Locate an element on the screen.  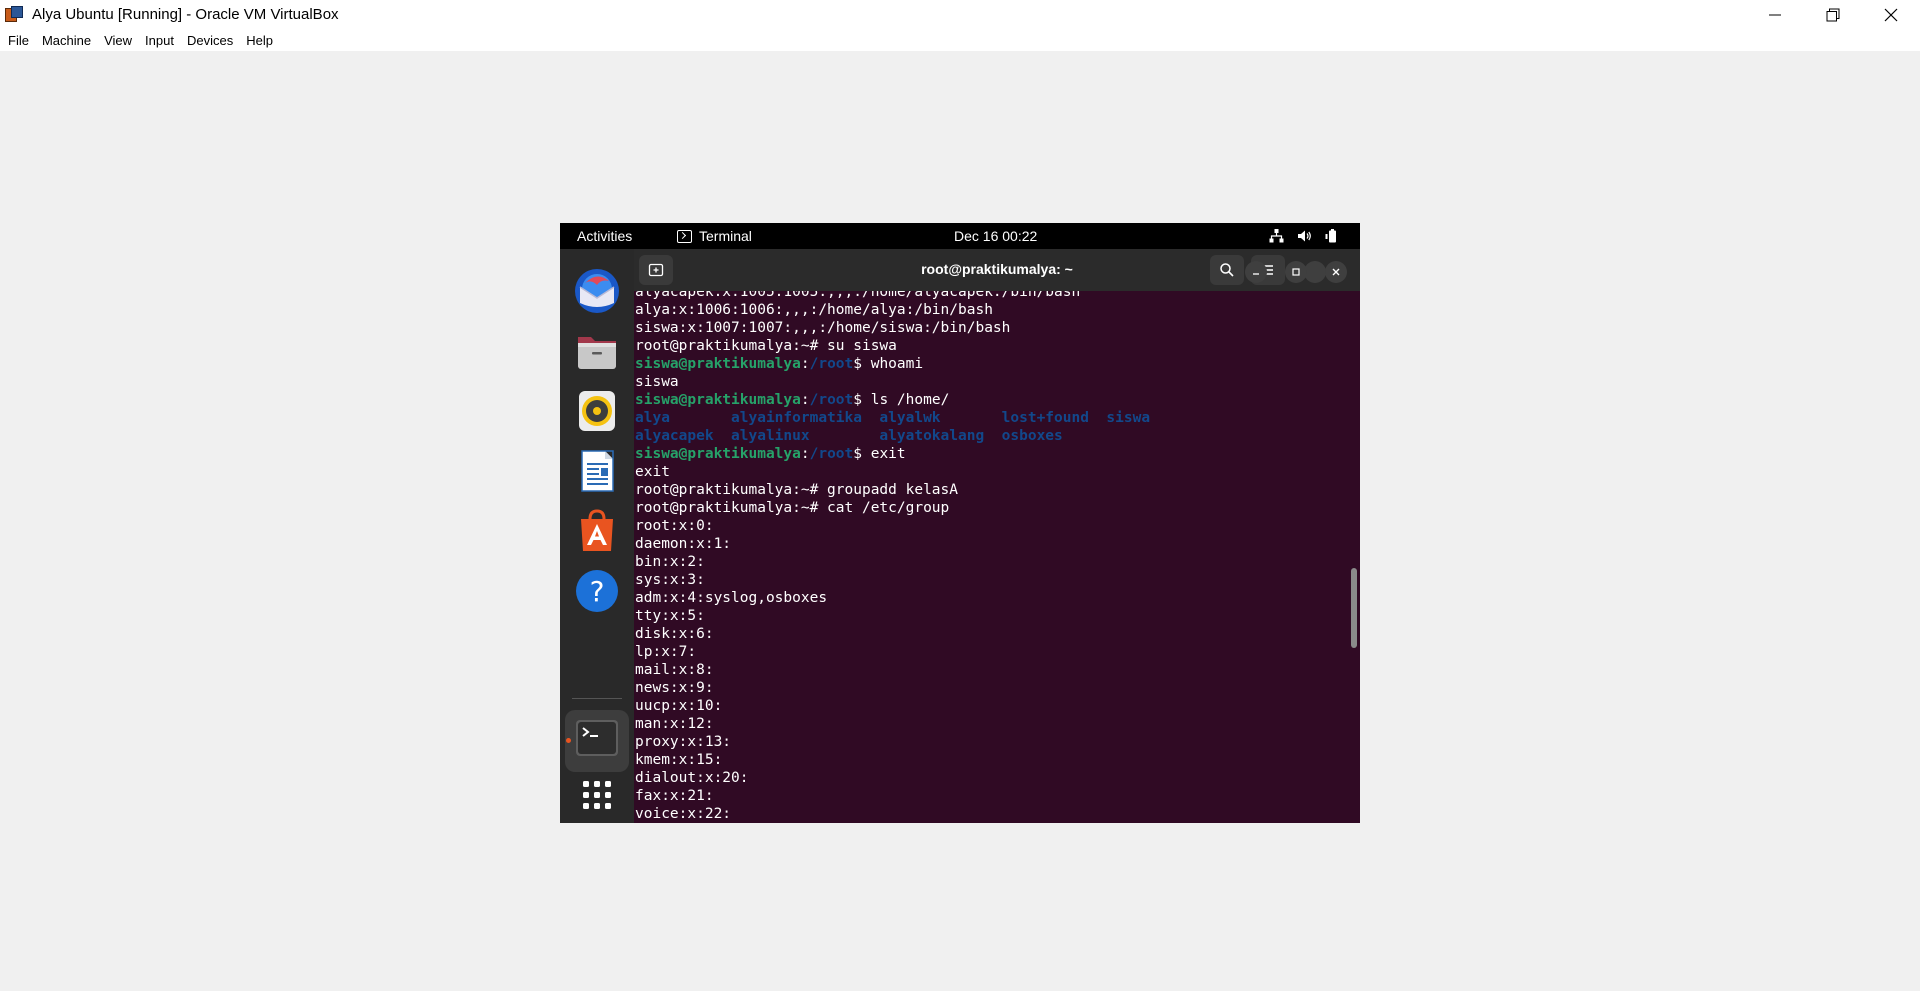
terminal-line: voice:x:22: is located at coordinates (892, 814).